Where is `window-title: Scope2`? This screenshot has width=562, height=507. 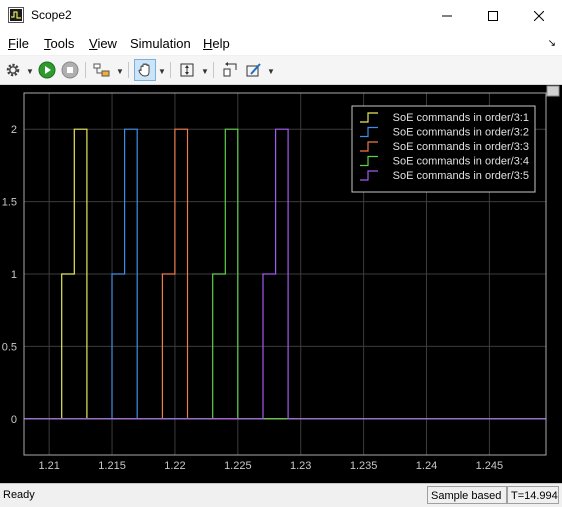 window-title: Scope2 is located at coordinates (51, 15).